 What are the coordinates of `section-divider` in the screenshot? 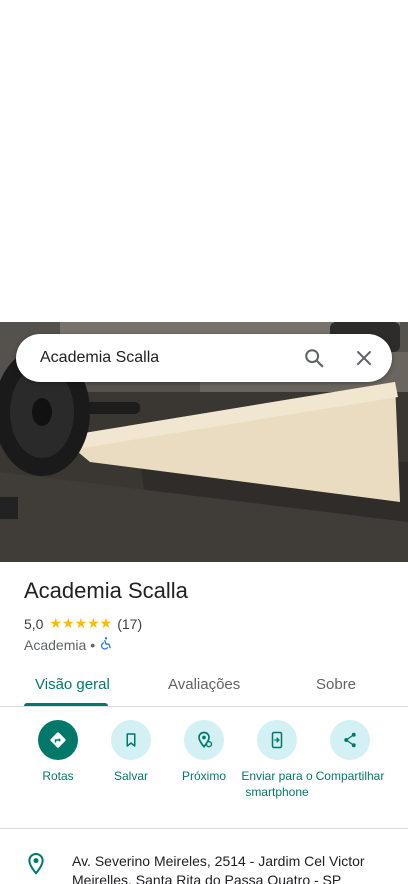 It's located at (204, 828).